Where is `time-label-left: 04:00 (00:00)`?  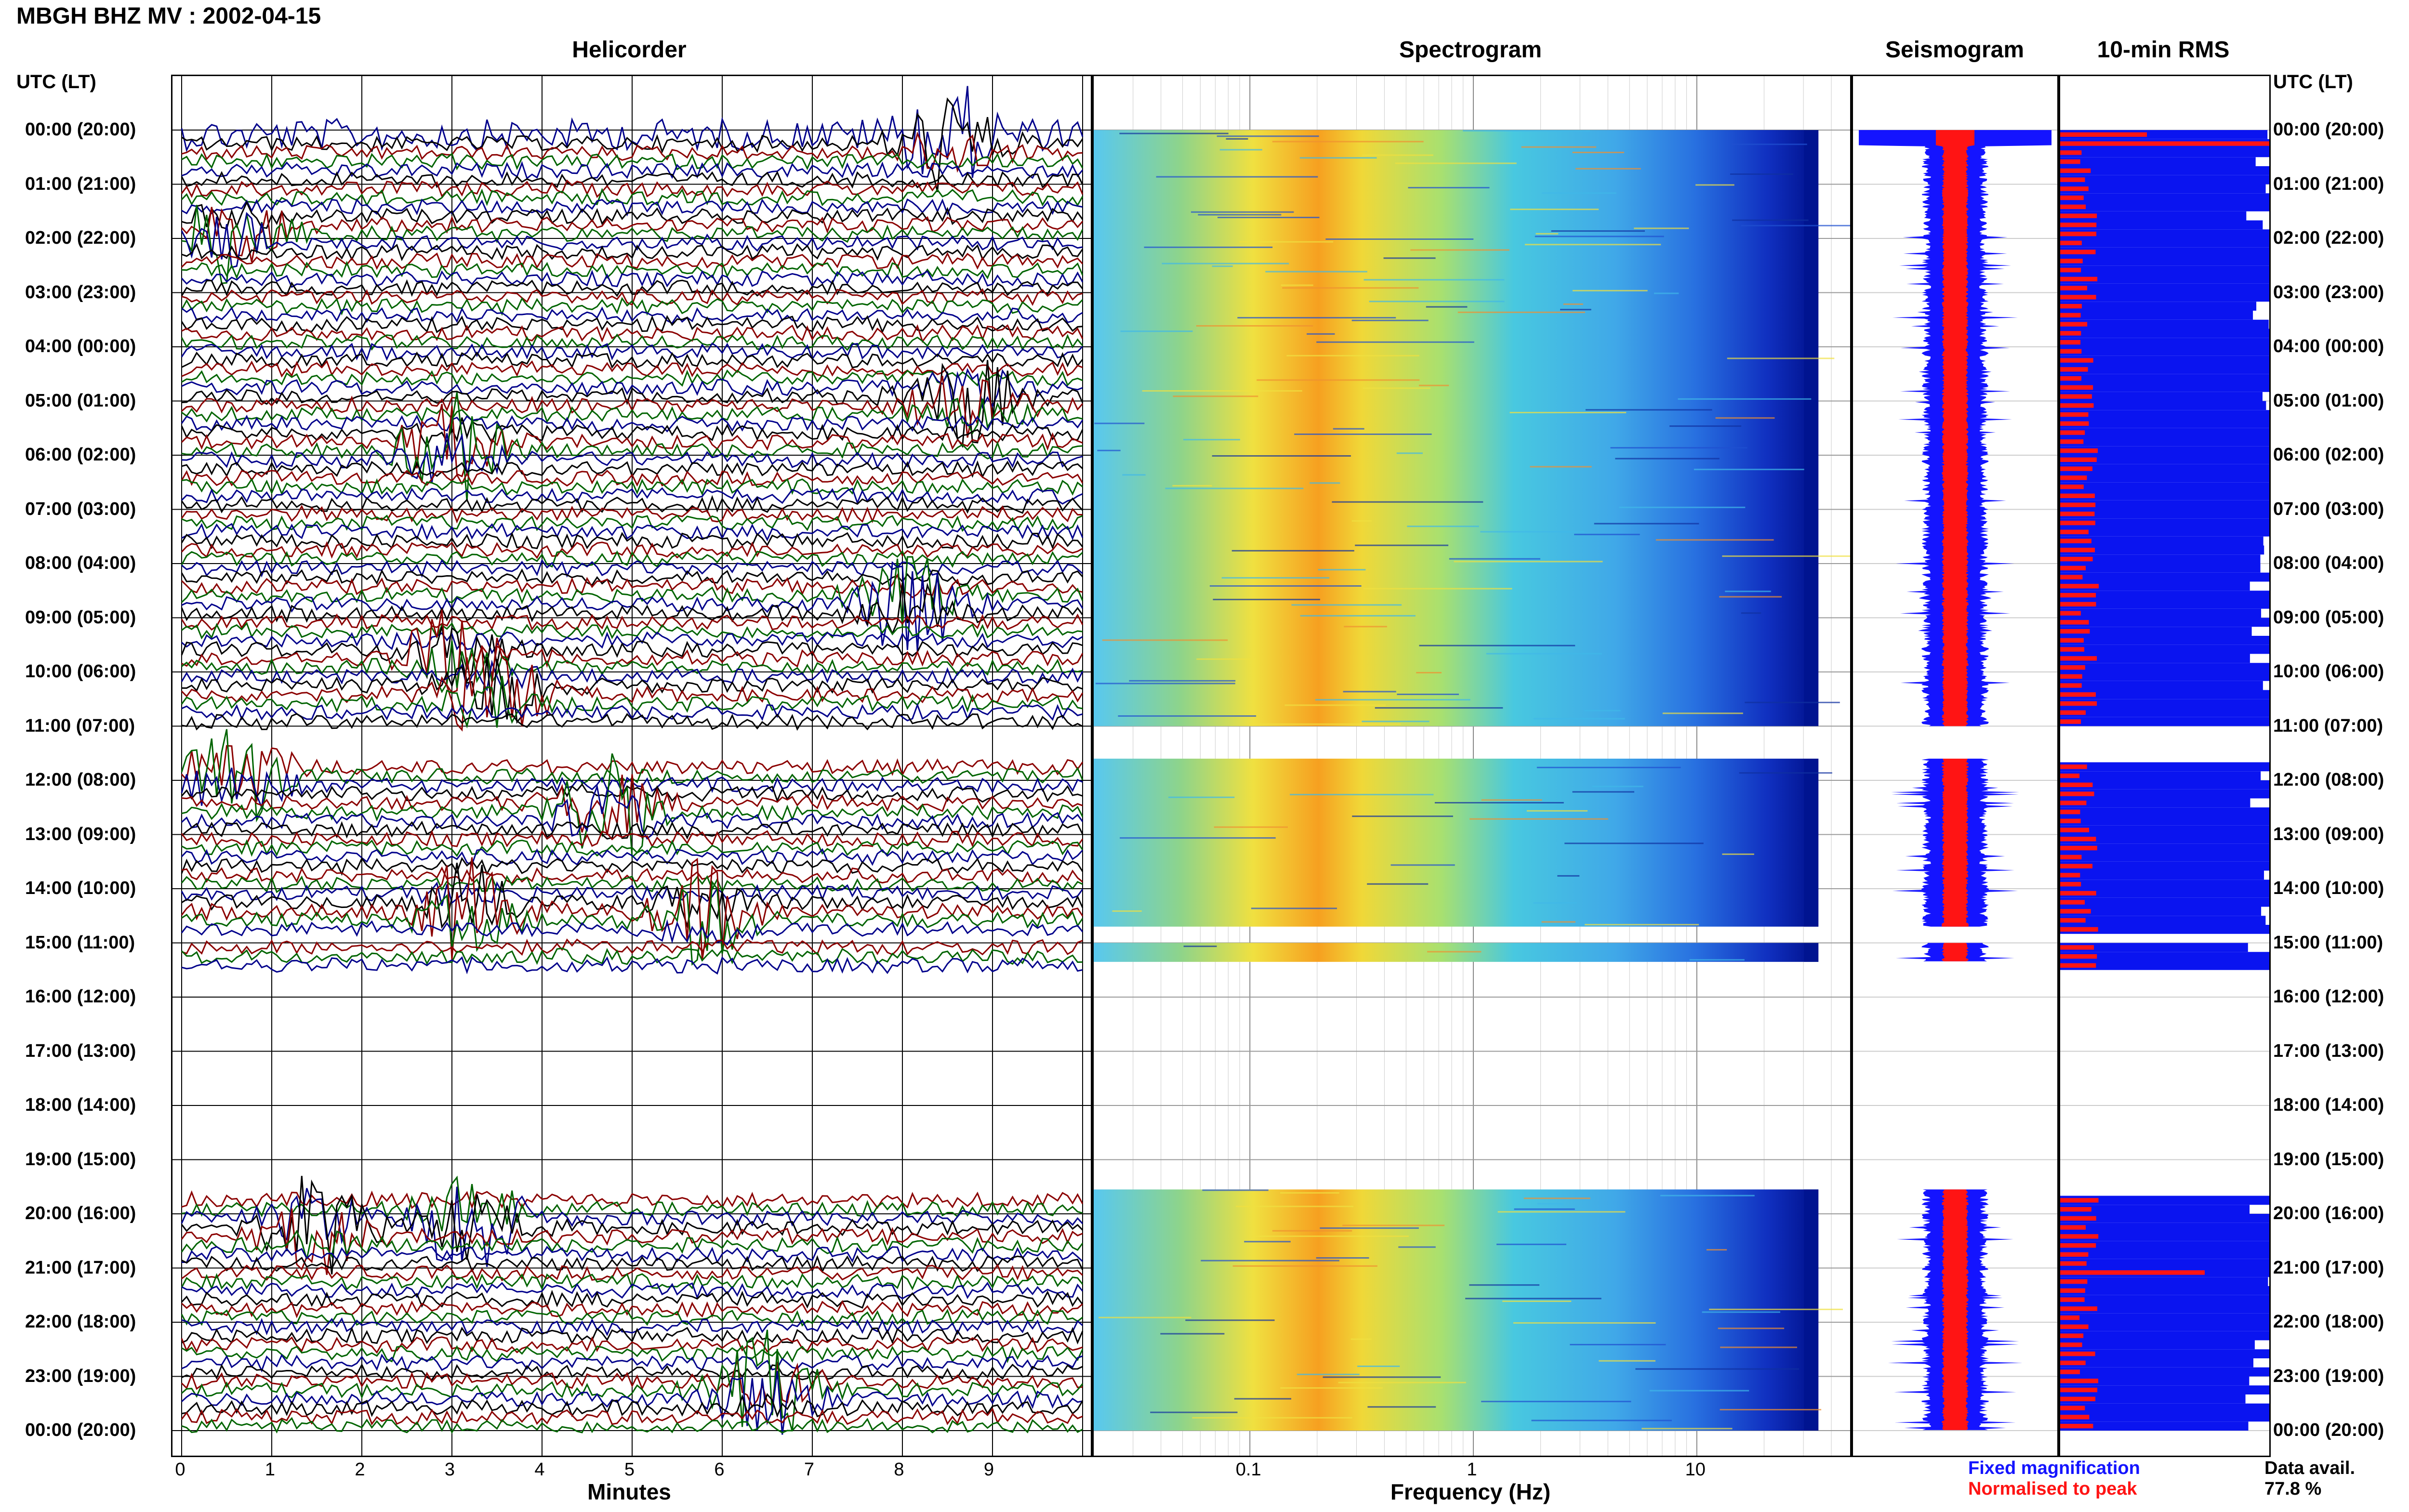
time-label-left: 04:00 (00:00) is located at coordinates (80, 346).